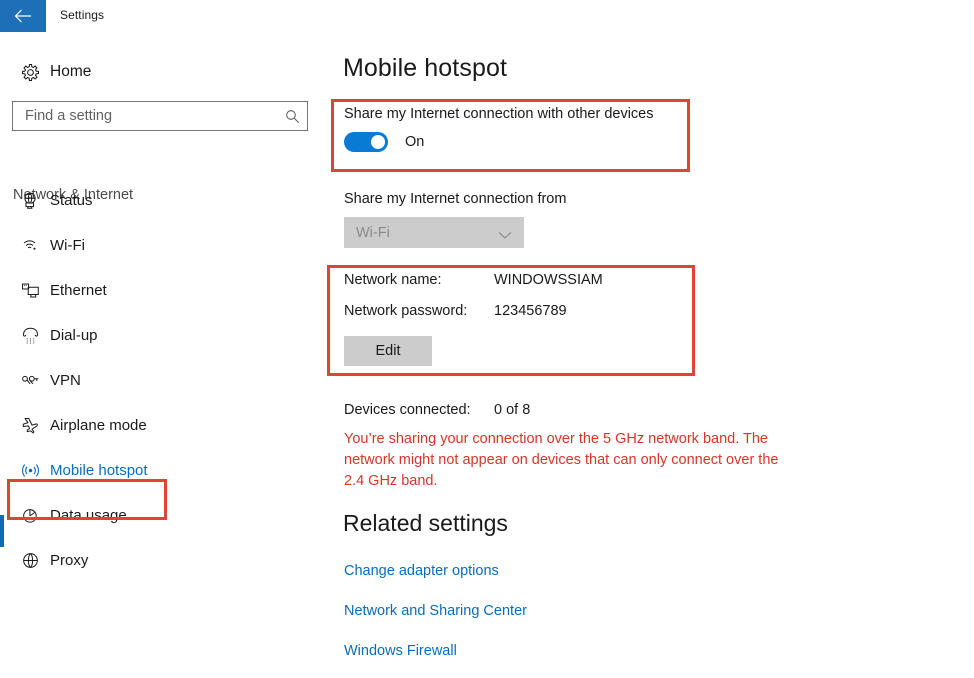  Describe the element at coordinates (30, 245) in the screenshot. I see `wifi-icon` at that location.